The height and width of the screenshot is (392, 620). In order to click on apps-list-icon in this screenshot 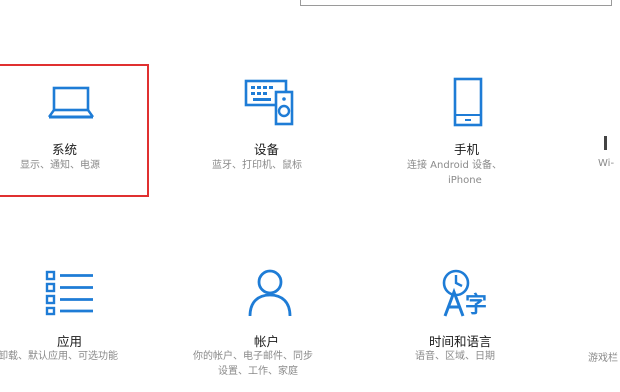, I will do `click(71, 293)`.